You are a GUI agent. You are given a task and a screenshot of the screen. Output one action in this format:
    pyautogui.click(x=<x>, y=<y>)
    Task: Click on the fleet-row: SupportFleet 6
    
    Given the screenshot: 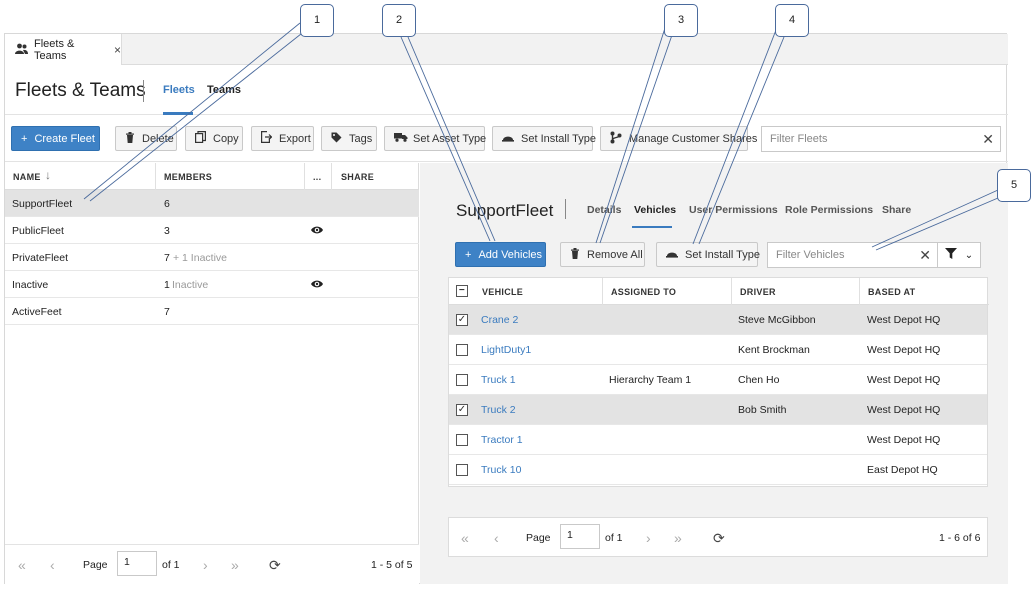 What is the action you would take?
    pyautogui.click(x=212, y=203)
    